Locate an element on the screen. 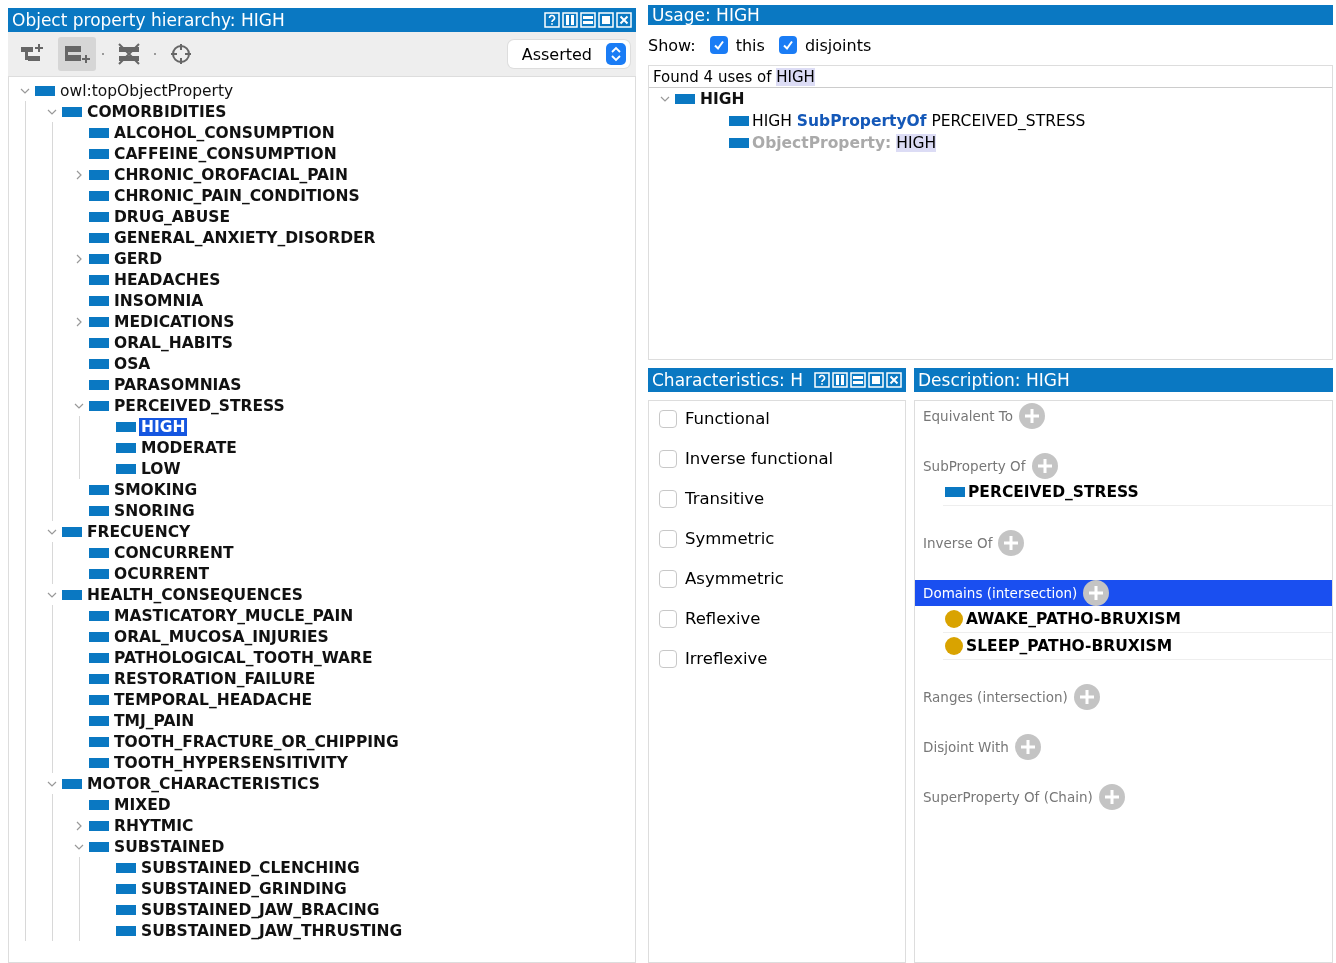 The height and width of the screenshot is (963, 1336). tree-item: GERD is located at coordinates (138, 258).